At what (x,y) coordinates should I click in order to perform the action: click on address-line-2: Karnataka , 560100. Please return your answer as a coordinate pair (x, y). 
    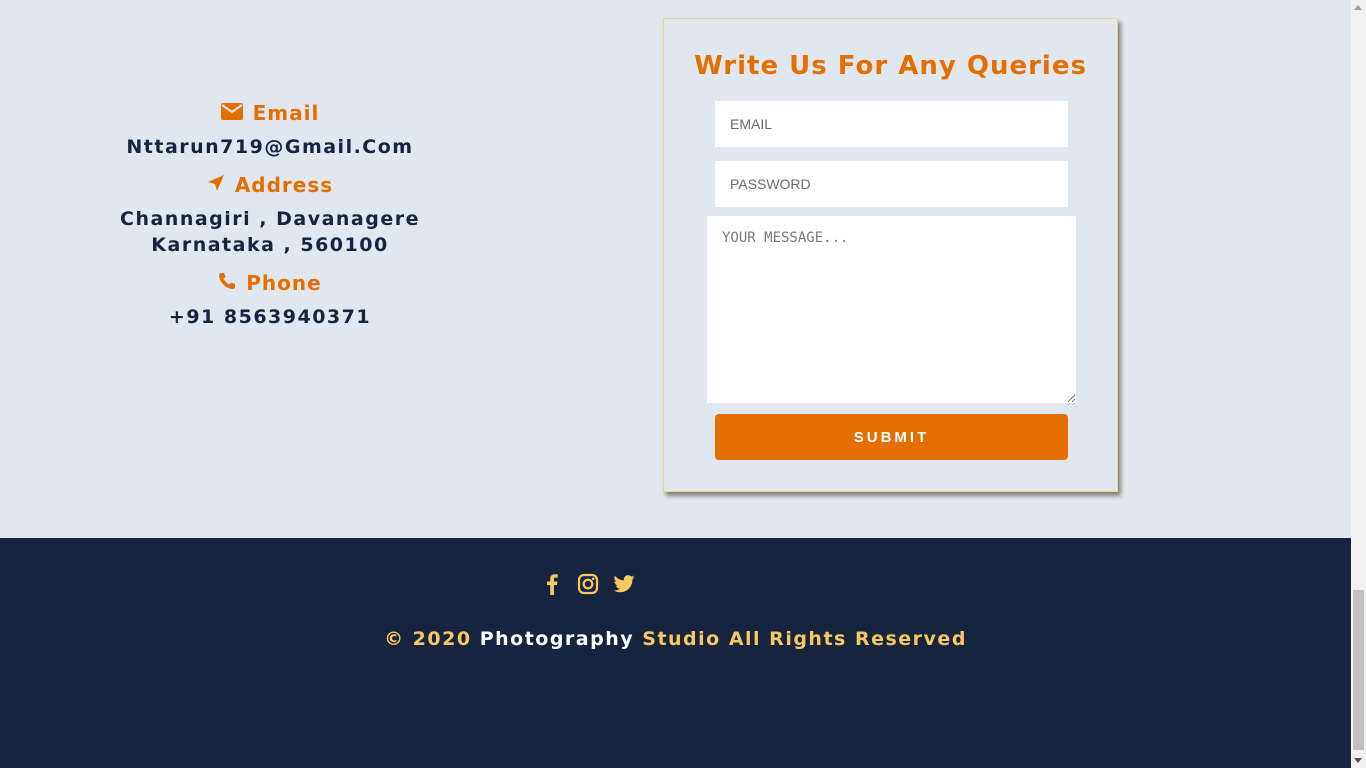
    Looking at the image, I should click on (270, 245).